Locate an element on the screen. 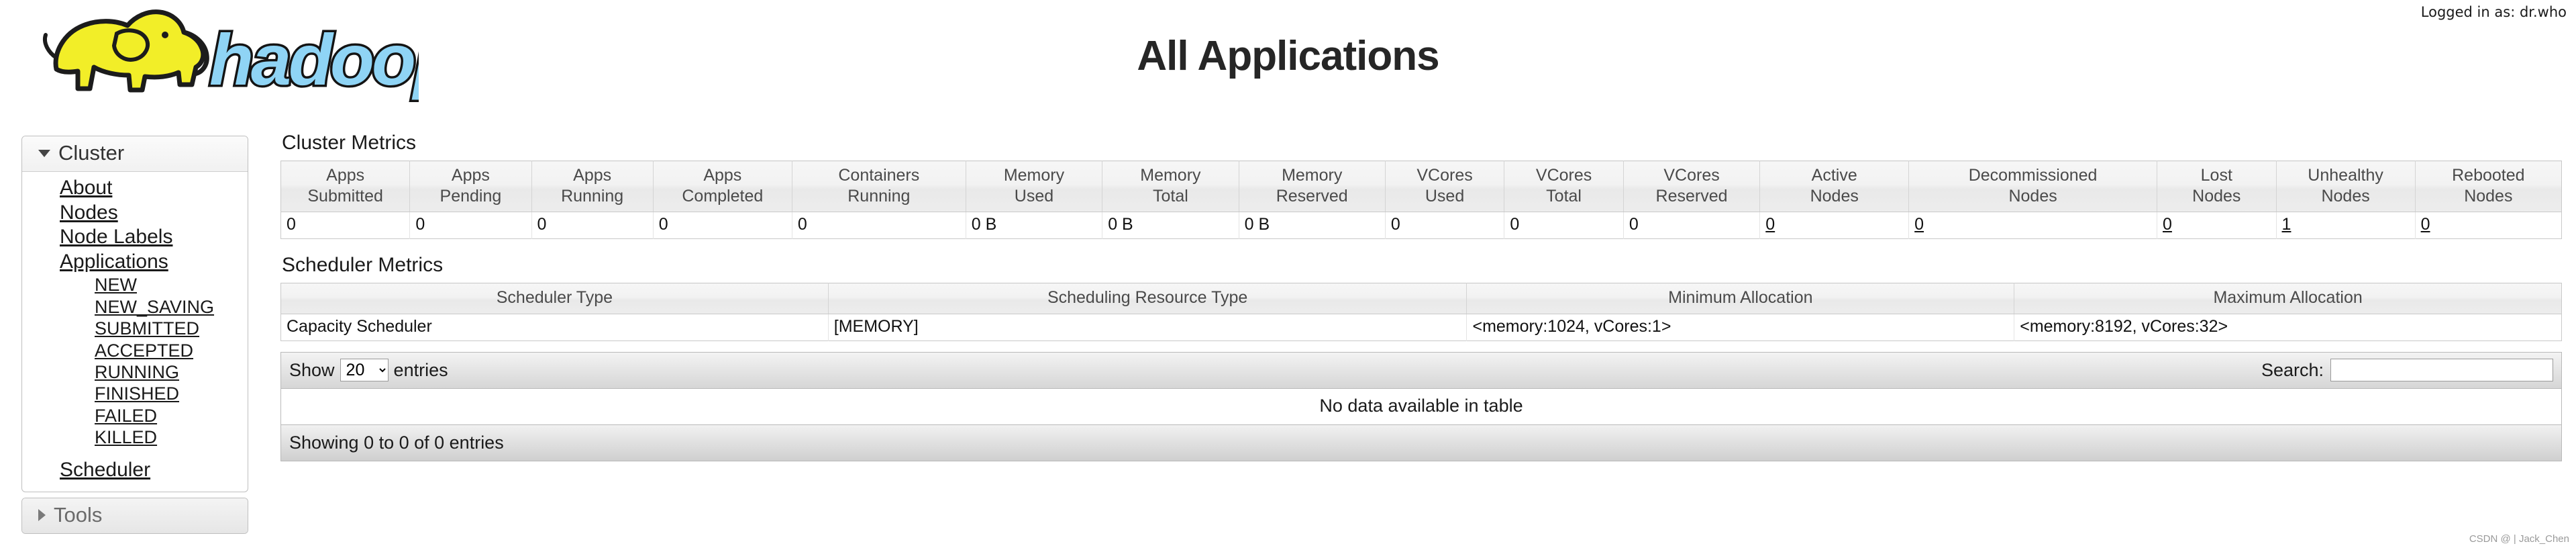 The width and height of the screenshot is (2576, 546). empty-message: No data available in table is located at coordinates (1421, 406).